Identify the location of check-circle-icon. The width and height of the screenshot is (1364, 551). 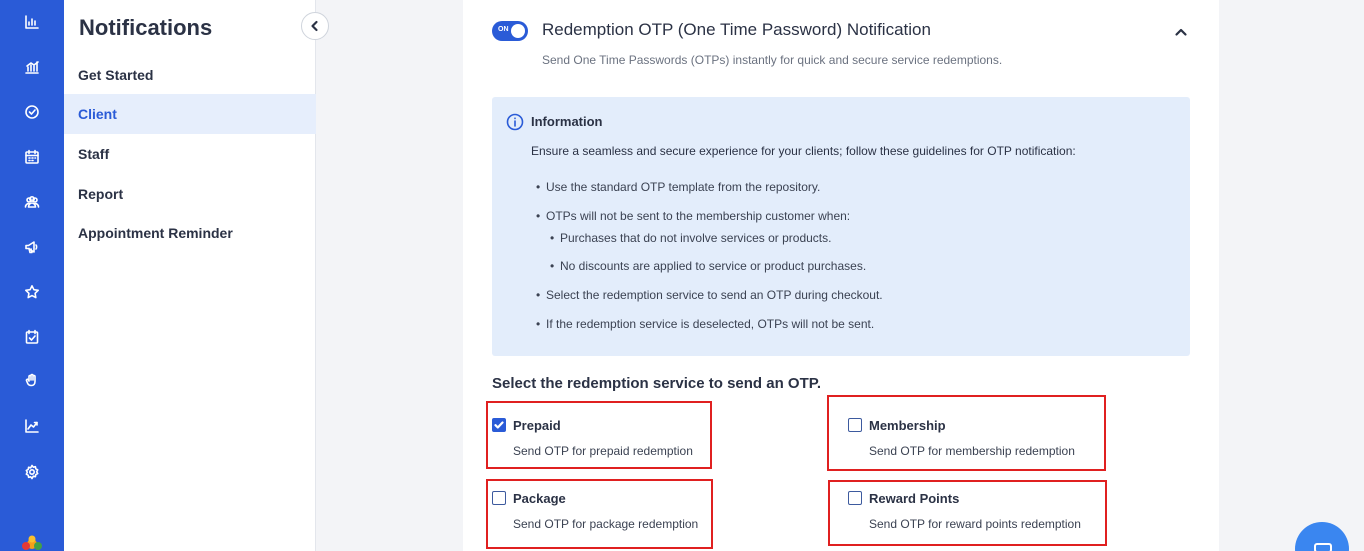
(32, 112).